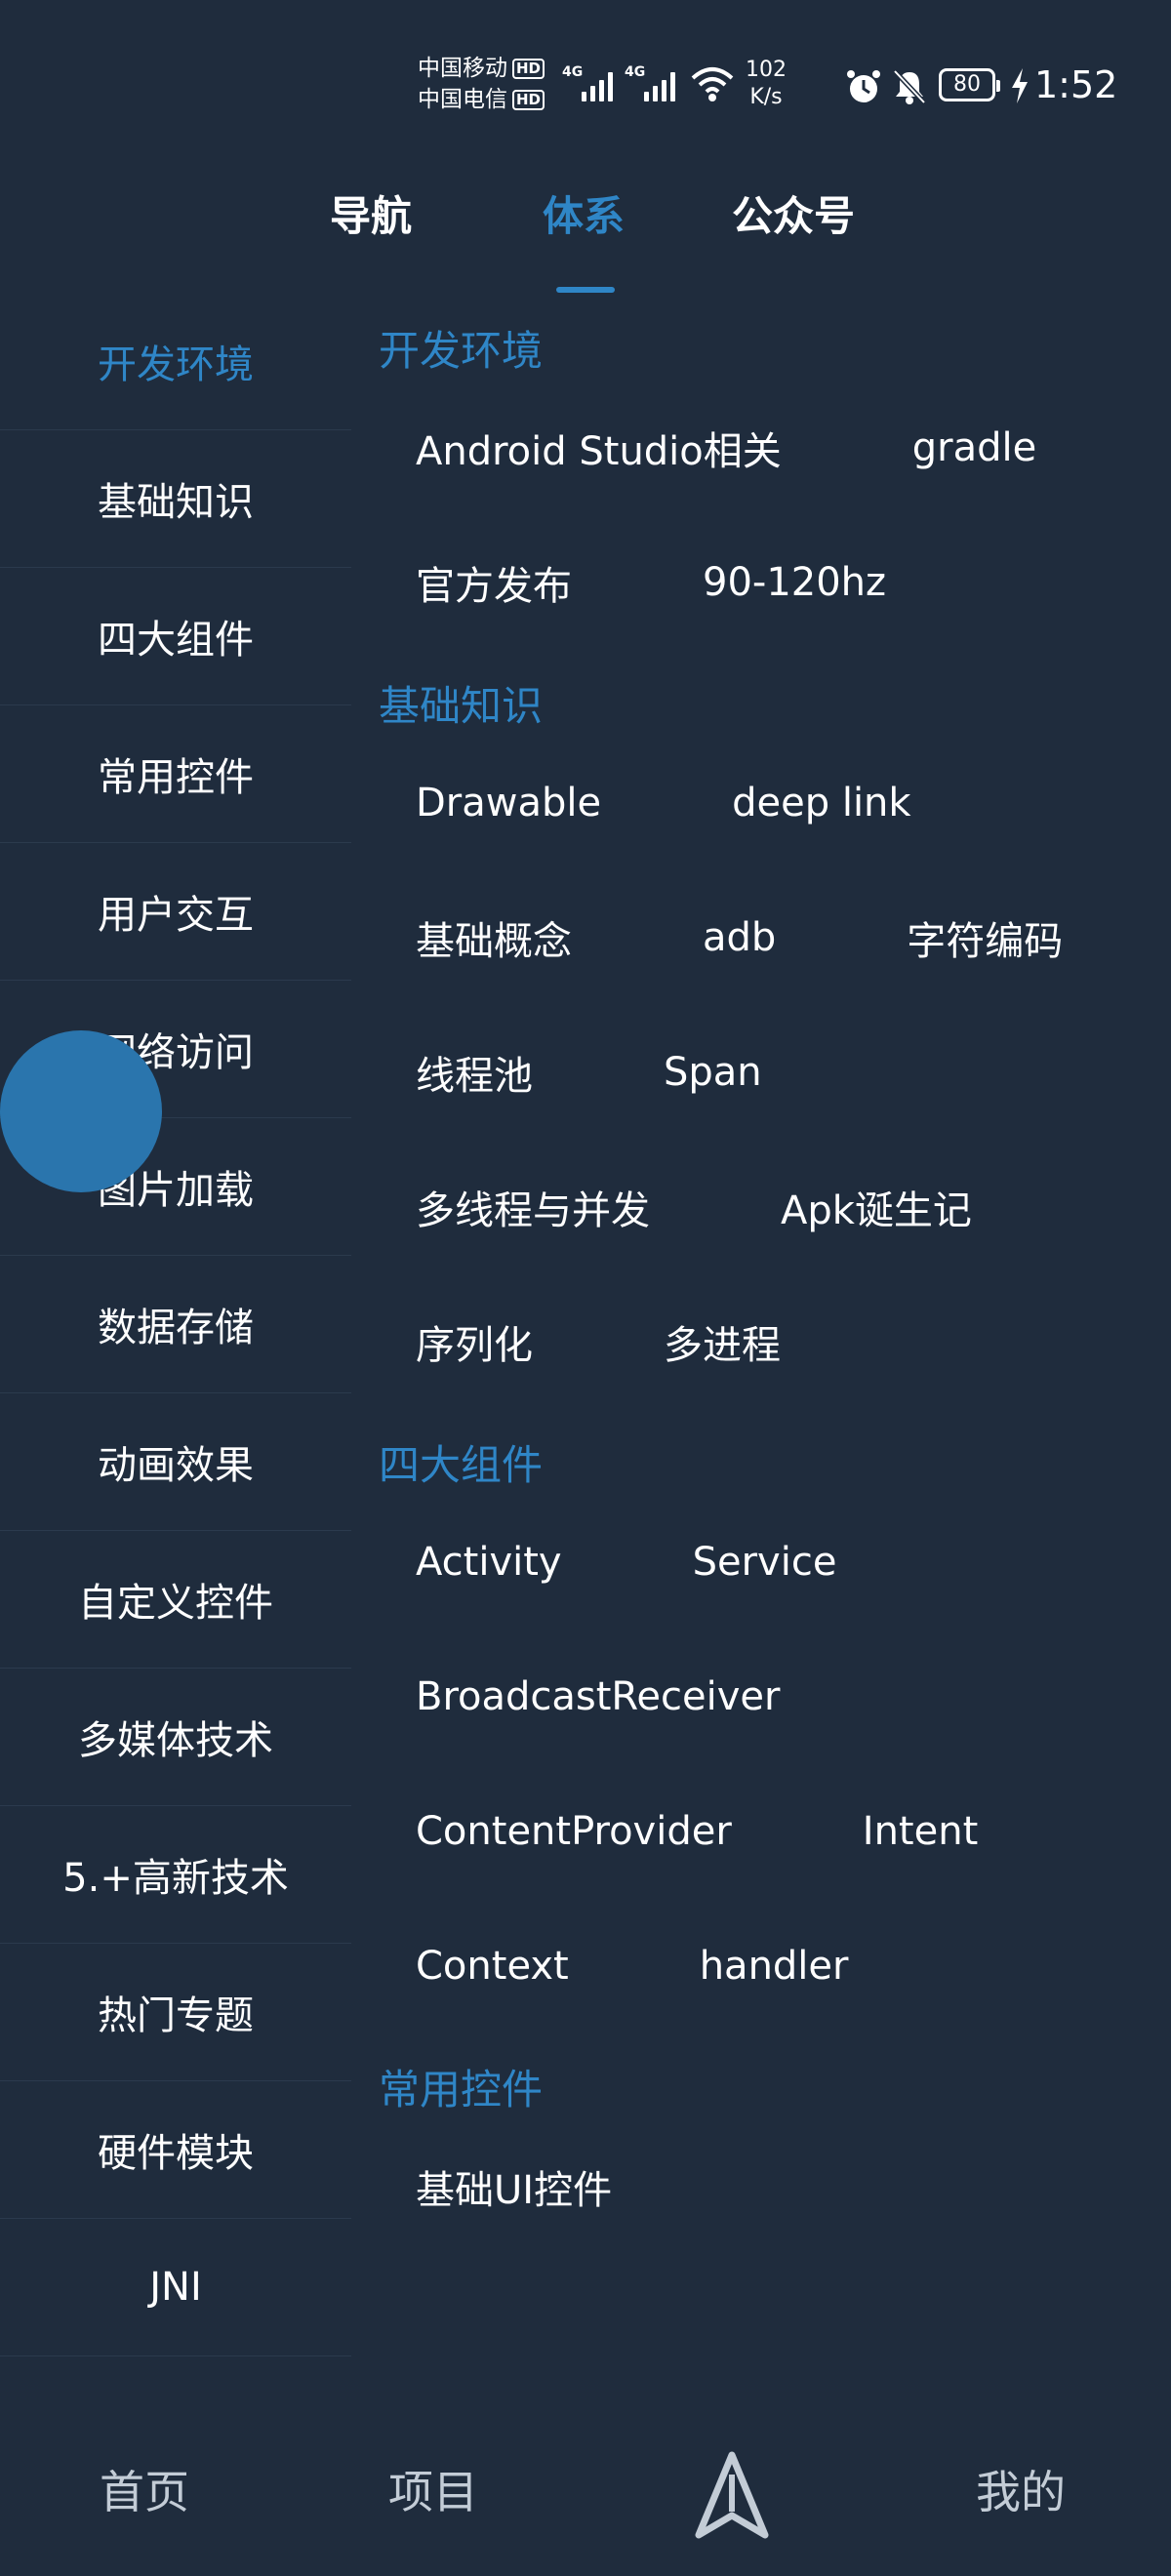  Describe the element at coordinates (985, 937) in the screenshot. I see `tag-item: 字符编码` at that location.